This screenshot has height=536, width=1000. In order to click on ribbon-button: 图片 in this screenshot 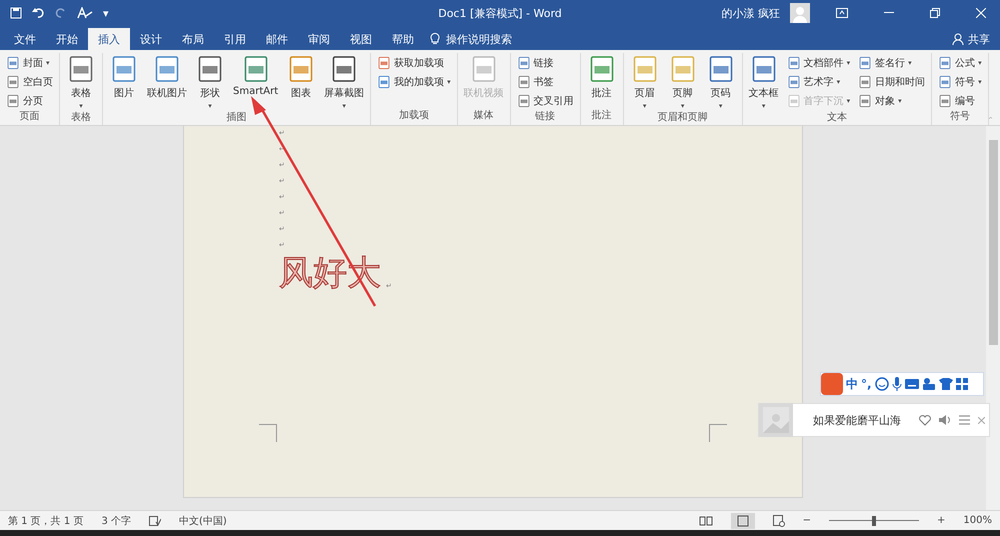, I will do `click(124, 77)`.